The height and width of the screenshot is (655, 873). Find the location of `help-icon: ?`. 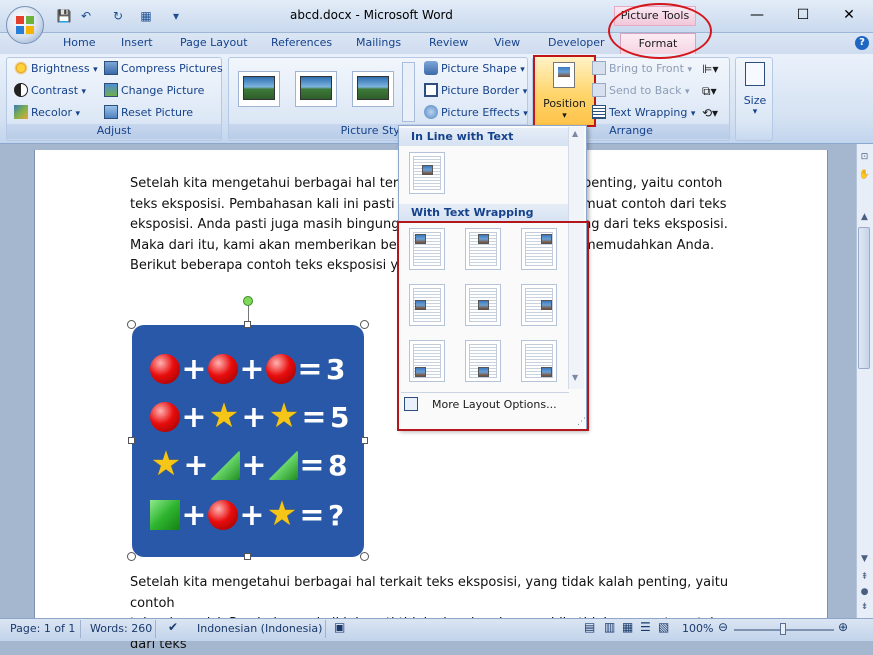

help-icon: ? is located at coordinates (862, 43).